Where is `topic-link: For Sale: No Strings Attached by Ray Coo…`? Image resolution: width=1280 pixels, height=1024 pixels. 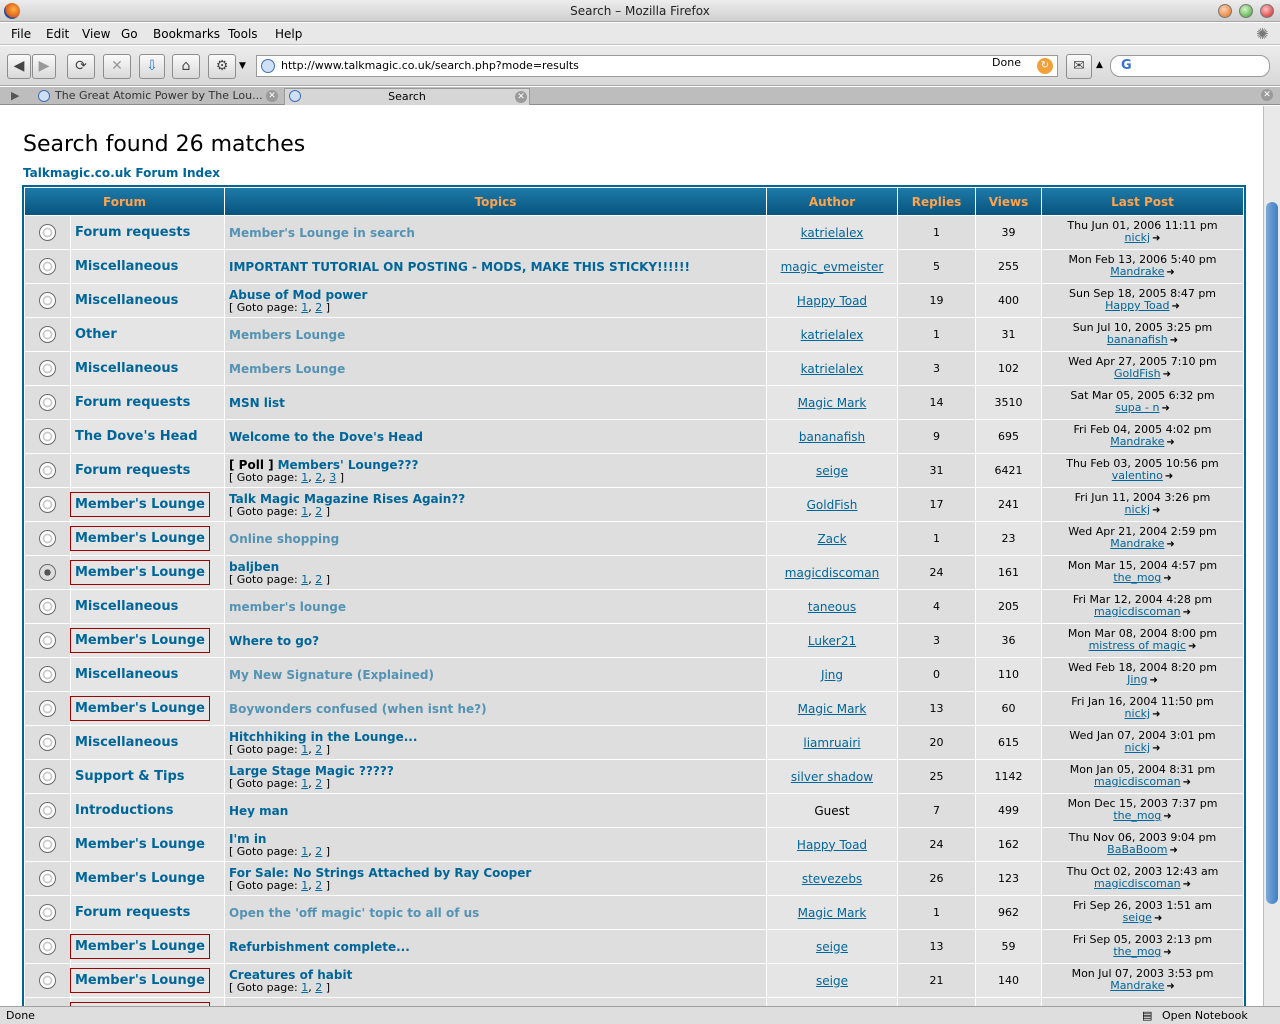
topic-link: For Sale: No Strings Attached by Ray Coo… is located at coordinates (380, 873).